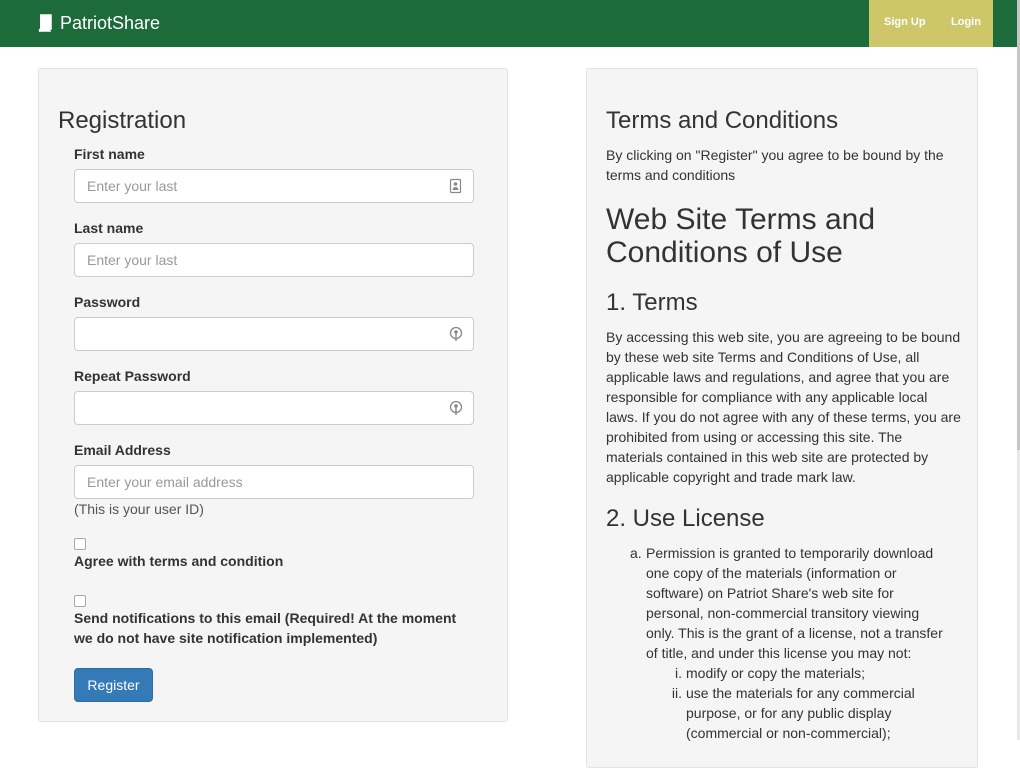 This screenshot has height=768, width=1020. I want to click on last-name-label: Last name, so click(109, 228).